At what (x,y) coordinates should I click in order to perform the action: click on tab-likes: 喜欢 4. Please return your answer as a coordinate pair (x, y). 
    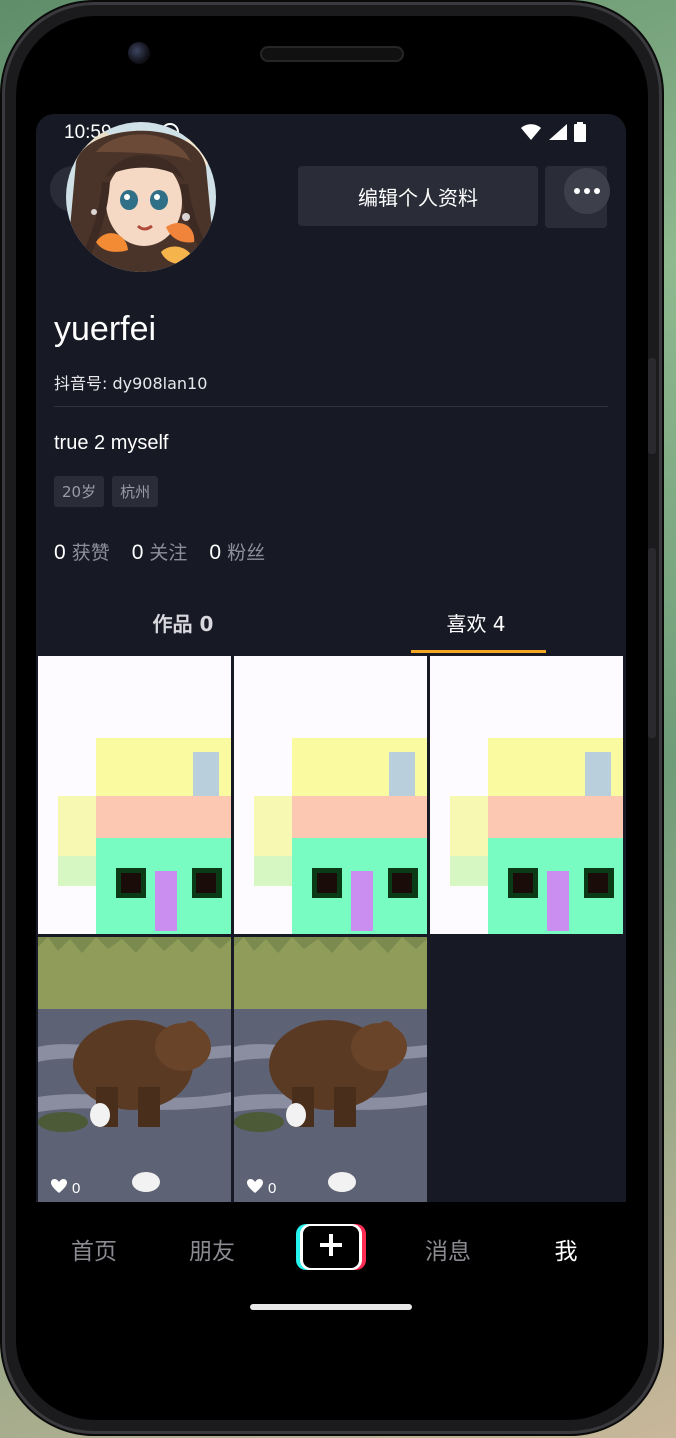
    Looking at the image, I should click on (476, 622).